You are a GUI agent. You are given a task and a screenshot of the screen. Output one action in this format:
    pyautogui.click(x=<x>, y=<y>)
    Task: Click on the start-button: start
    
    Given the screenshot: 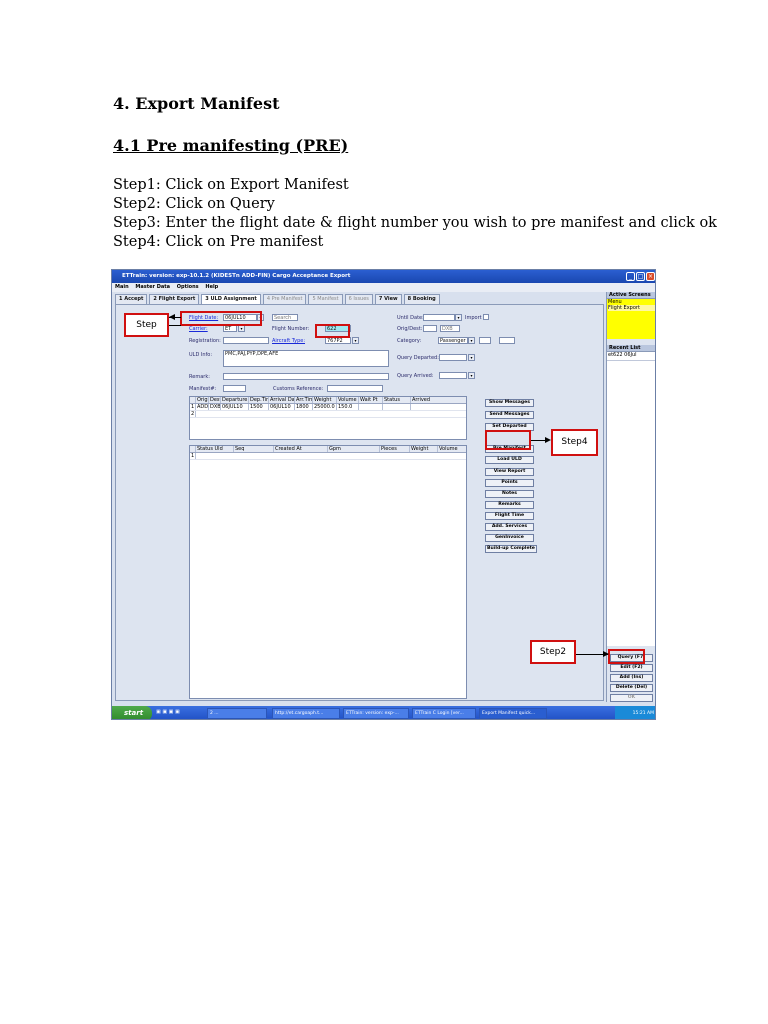 What is the action you would take?
    pyautogui.click(x=132, y=712)
    